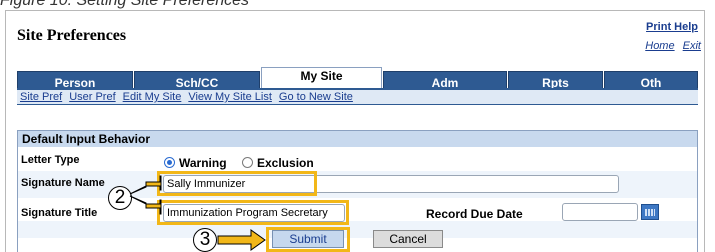 The width and height of the screenshot is (715, 252). What do you see at coordinates (651, 79) in the screenshot?
I see `tab-oth: Oth` at bounding box center [651, 79].